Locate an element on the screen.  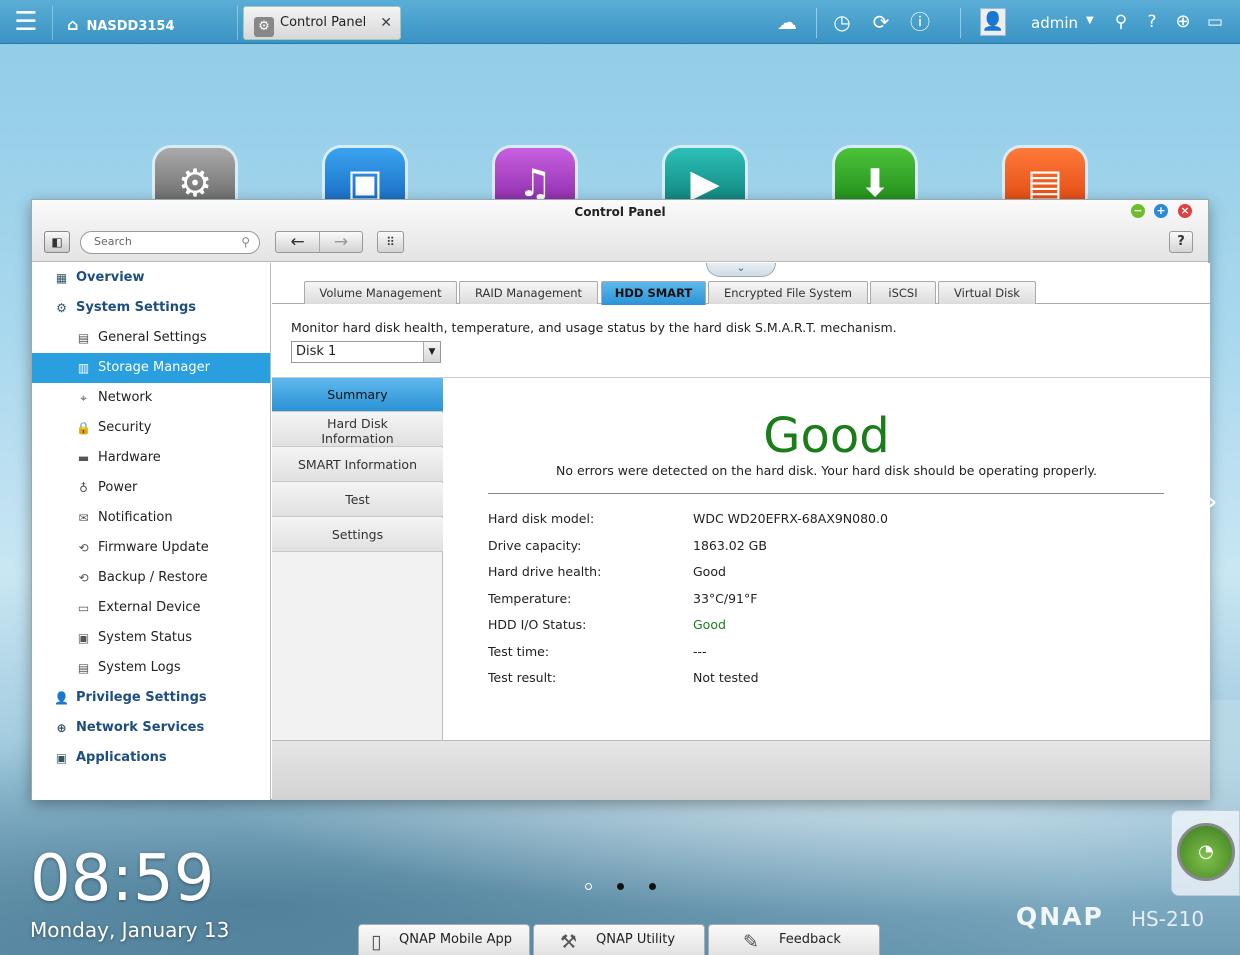
sidebar-item-icon: ⌖ is located at coordinates (83, 398).